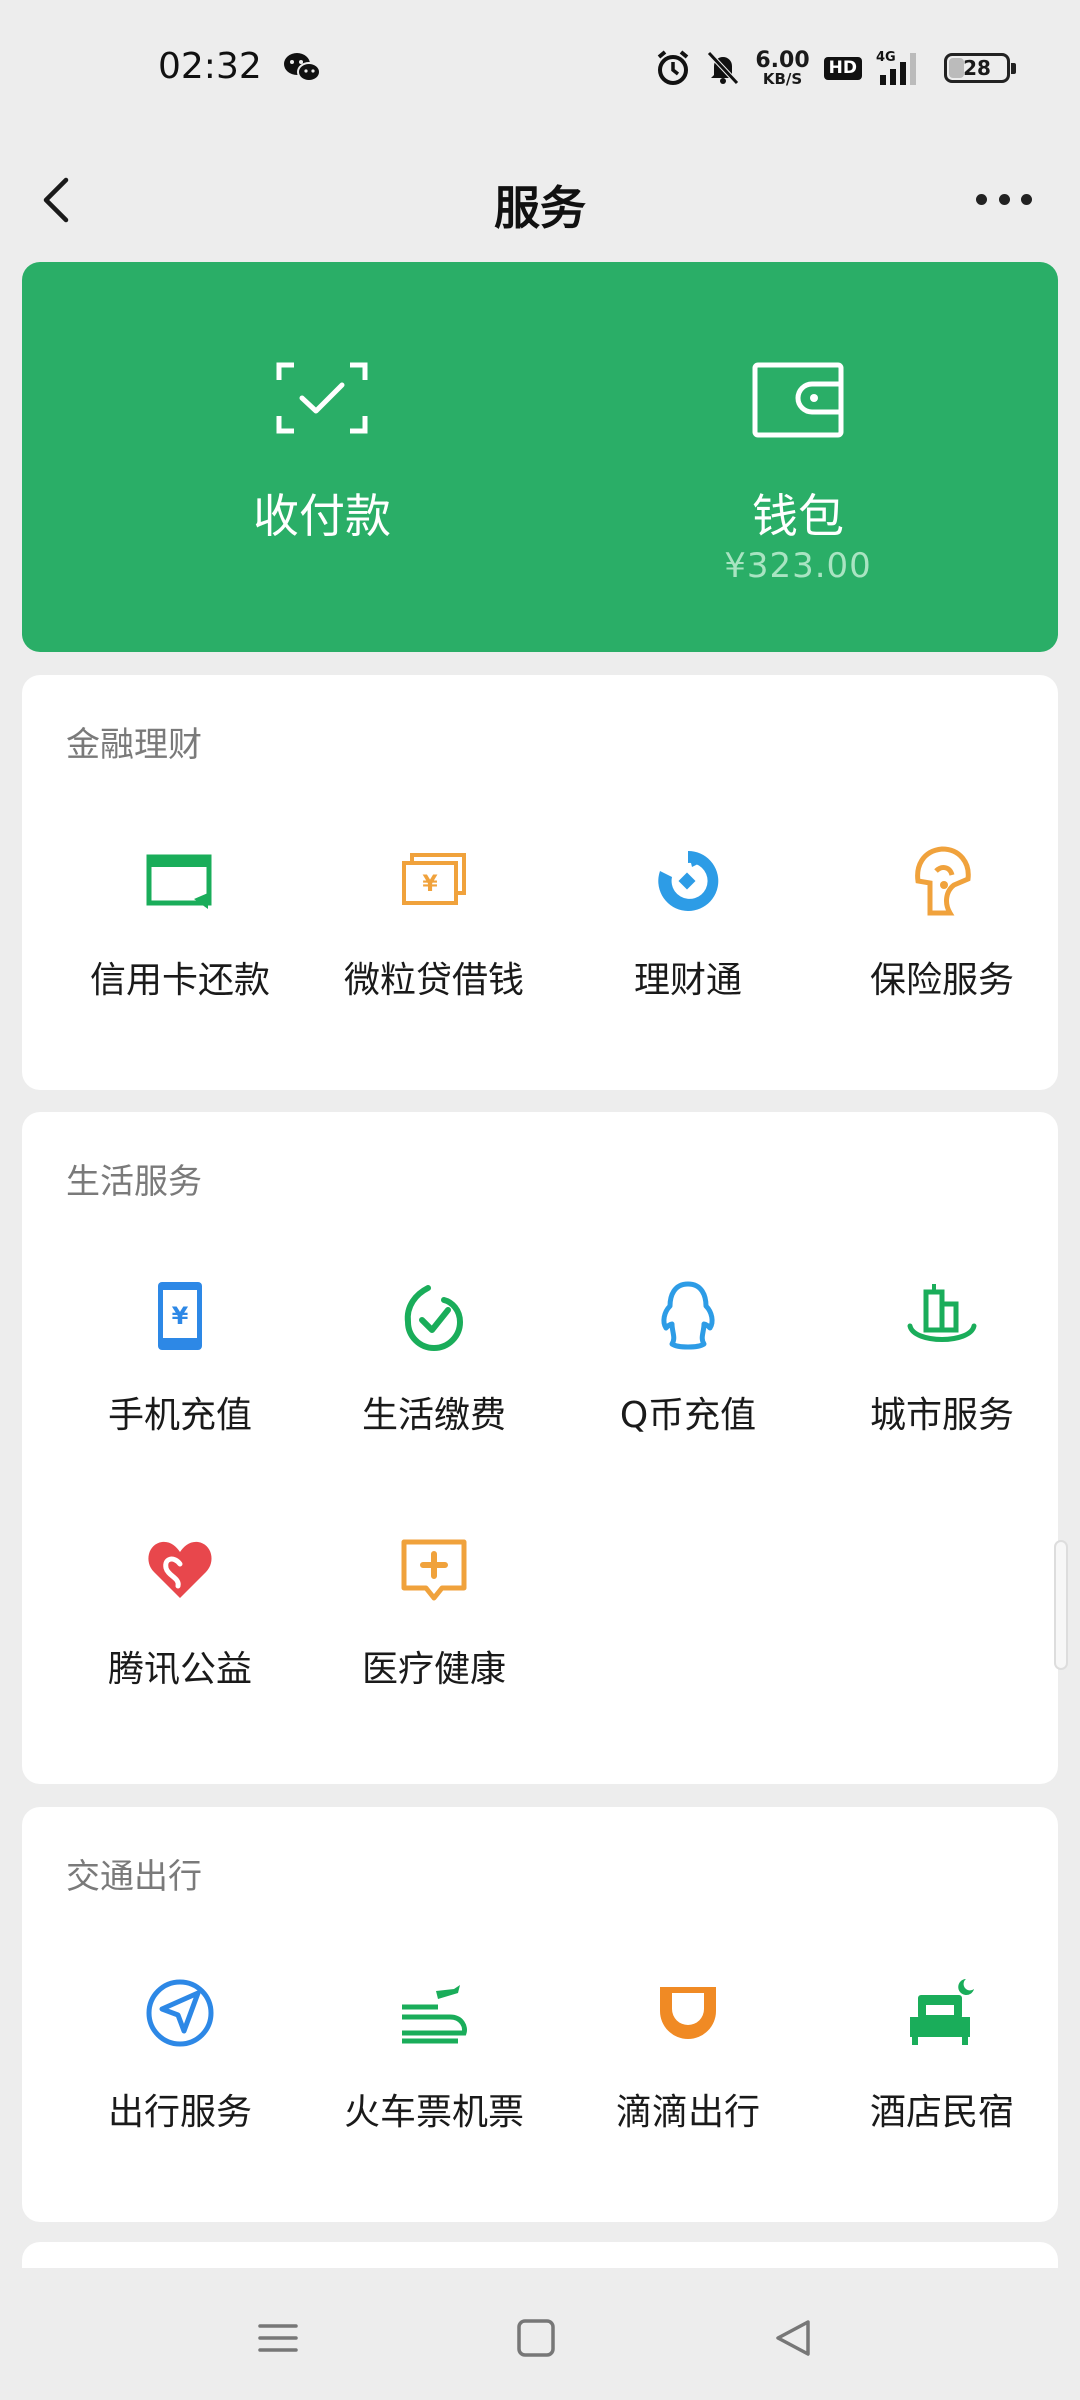 The image size is (1080, 2400). I want to click on loan-icon: ¥, so click(434, 879).